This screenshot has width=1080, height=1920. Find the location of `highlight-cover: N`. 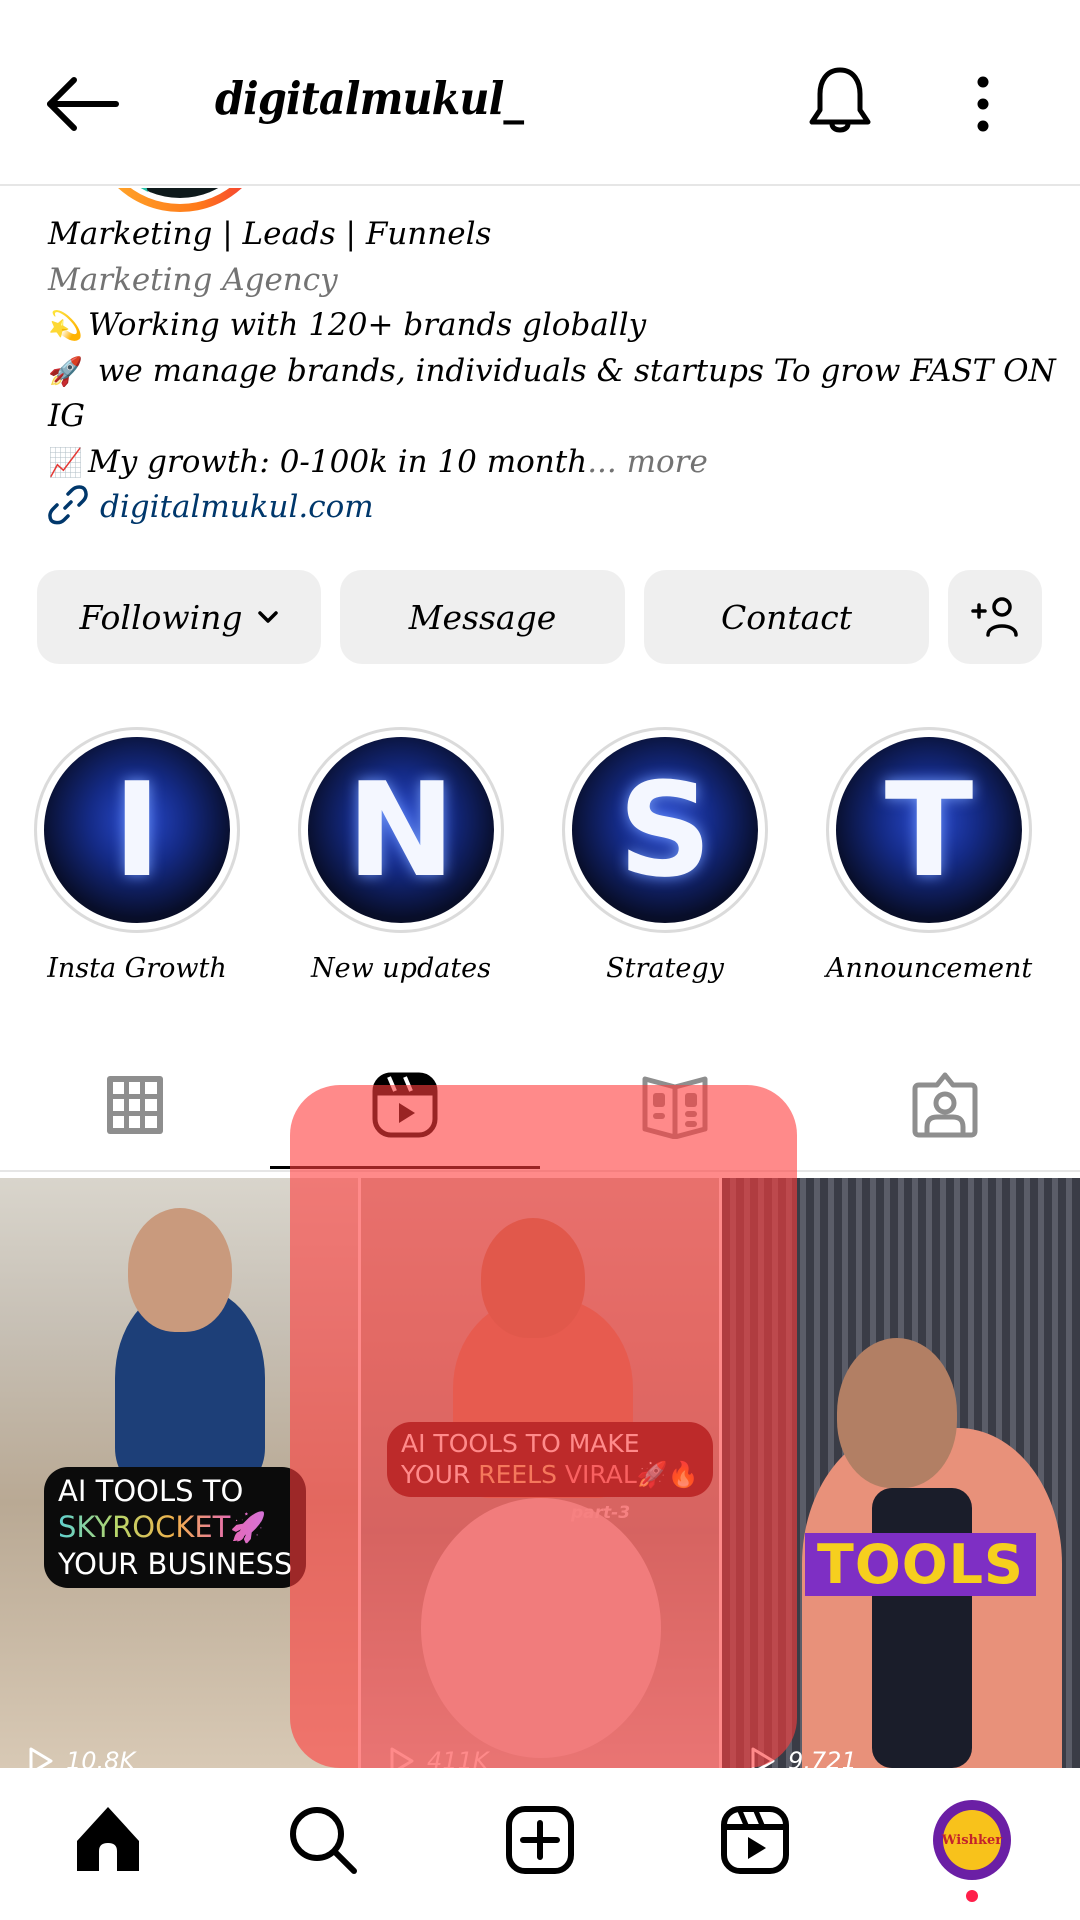

highlight-cover: N is located at coordinates (401, 830).